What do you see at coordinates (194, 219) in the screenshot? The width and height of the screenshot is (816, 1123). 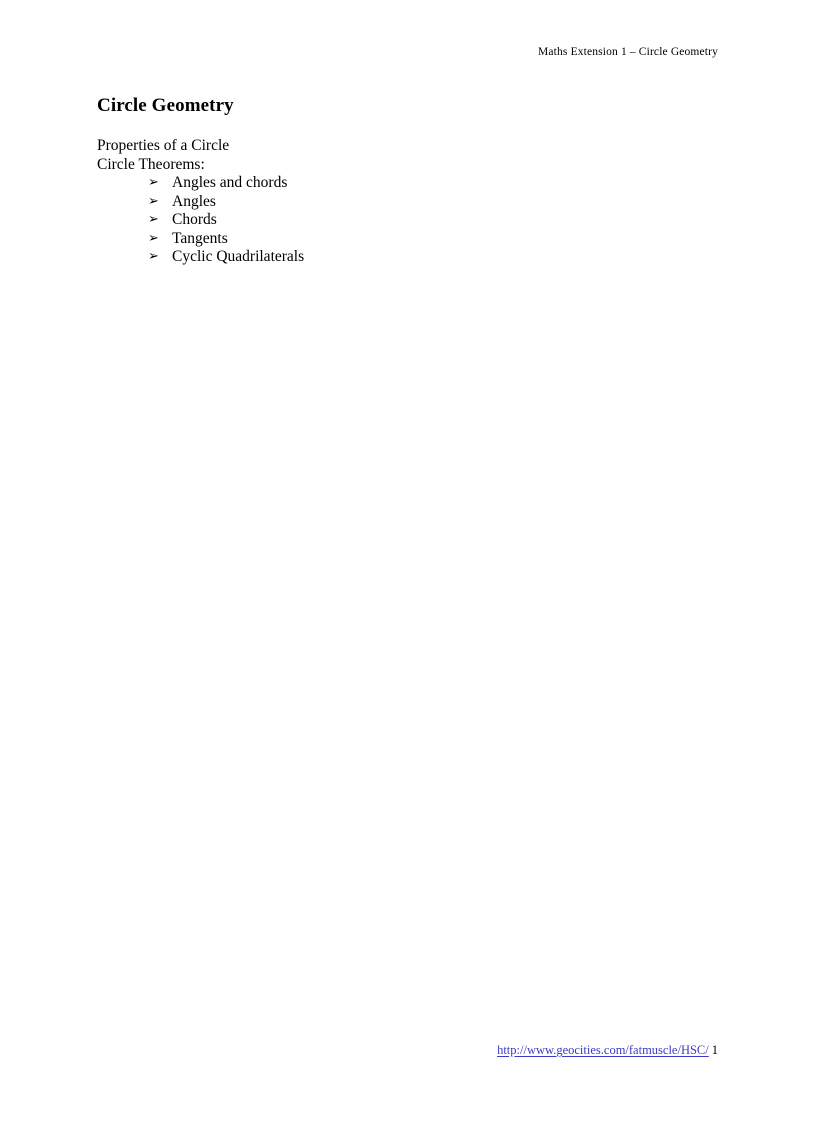 I see `list-item-label: Chords` at bounding box center [194, 219].